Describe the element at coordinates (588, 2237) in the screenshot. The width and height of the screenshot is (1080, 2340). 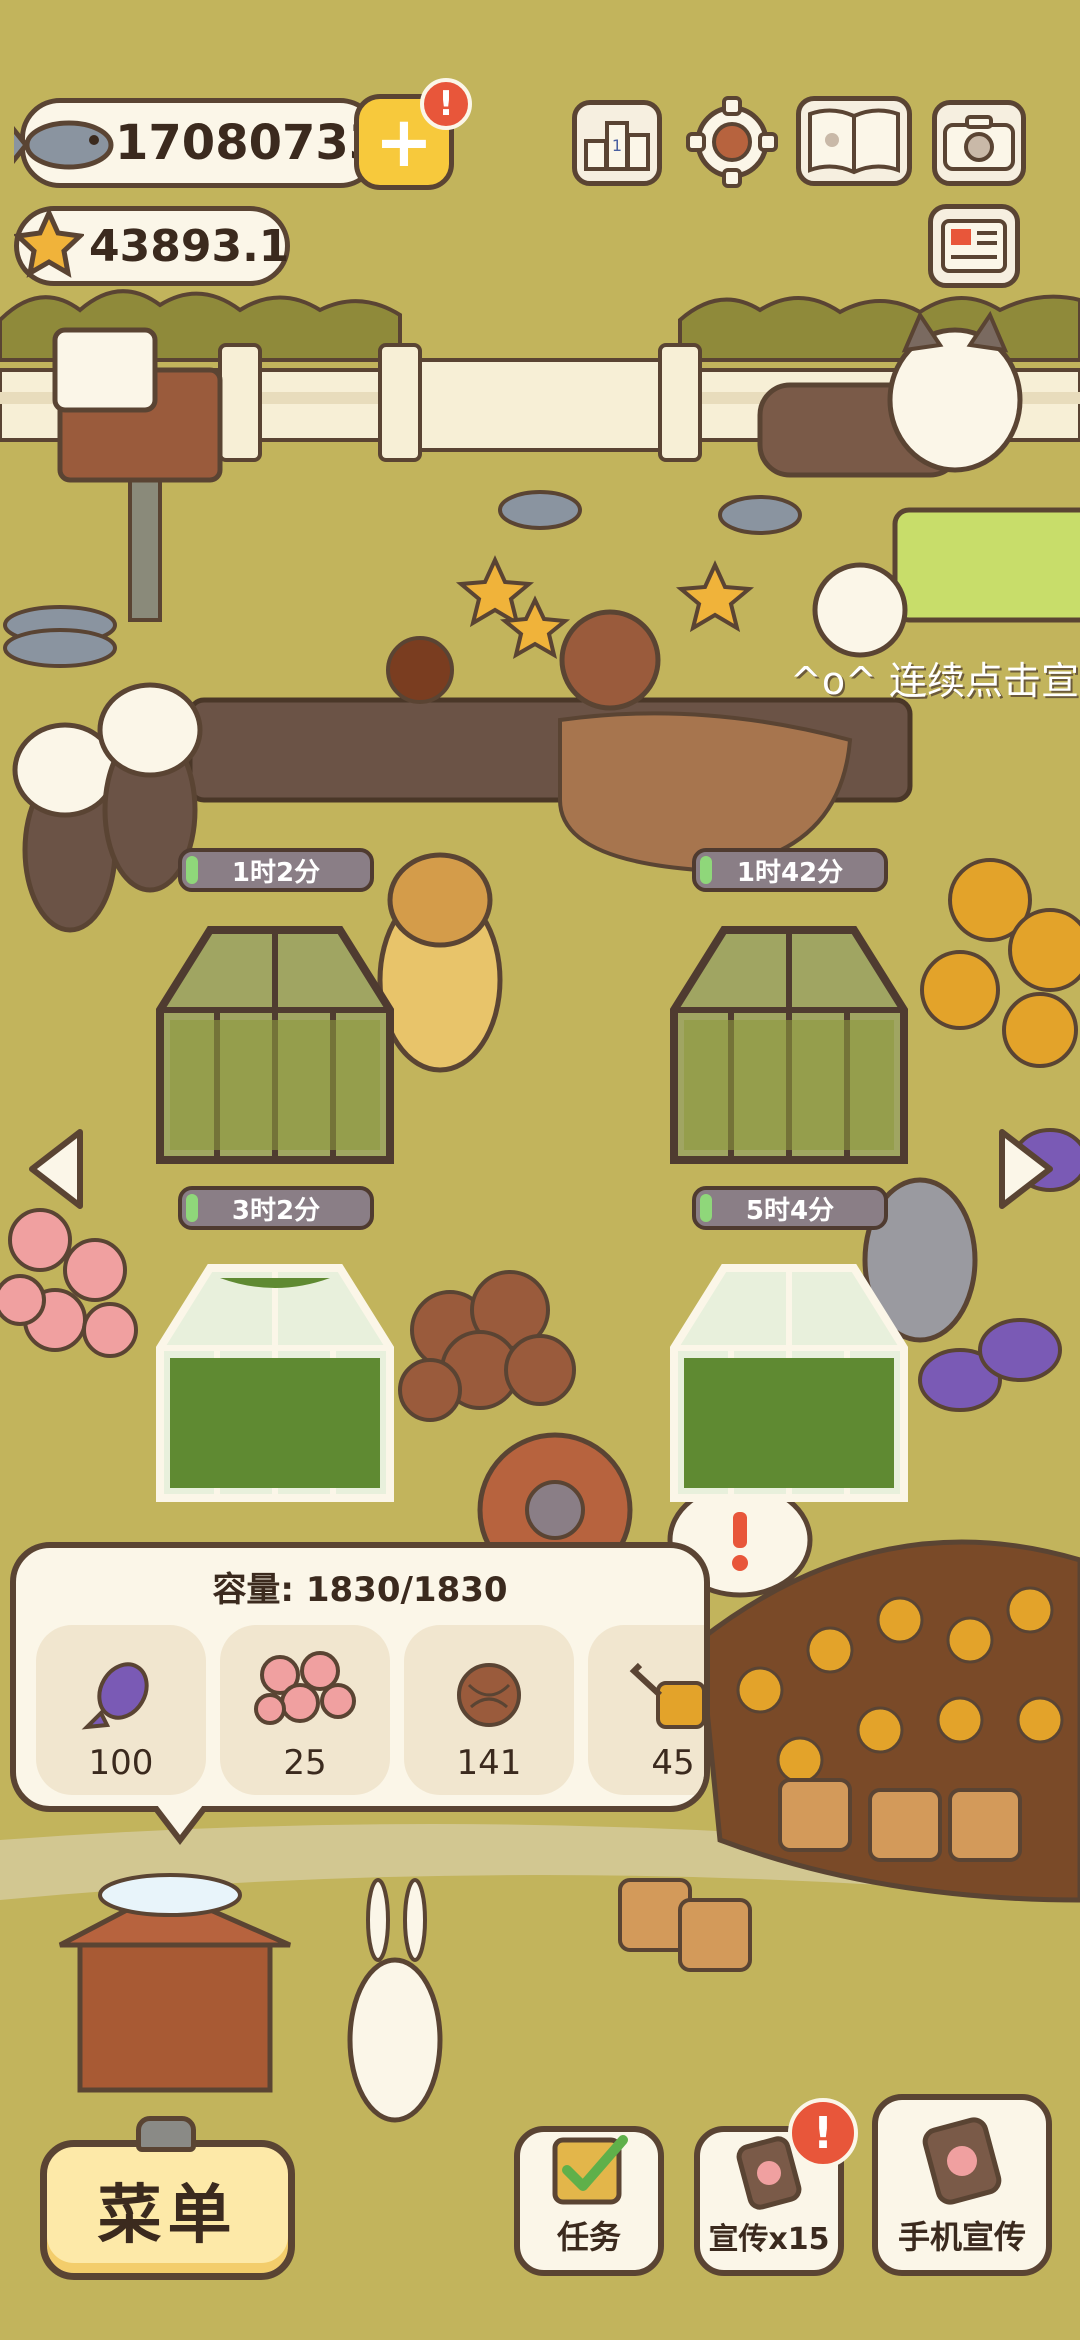
I see `tasks-label: 任务` at that location.